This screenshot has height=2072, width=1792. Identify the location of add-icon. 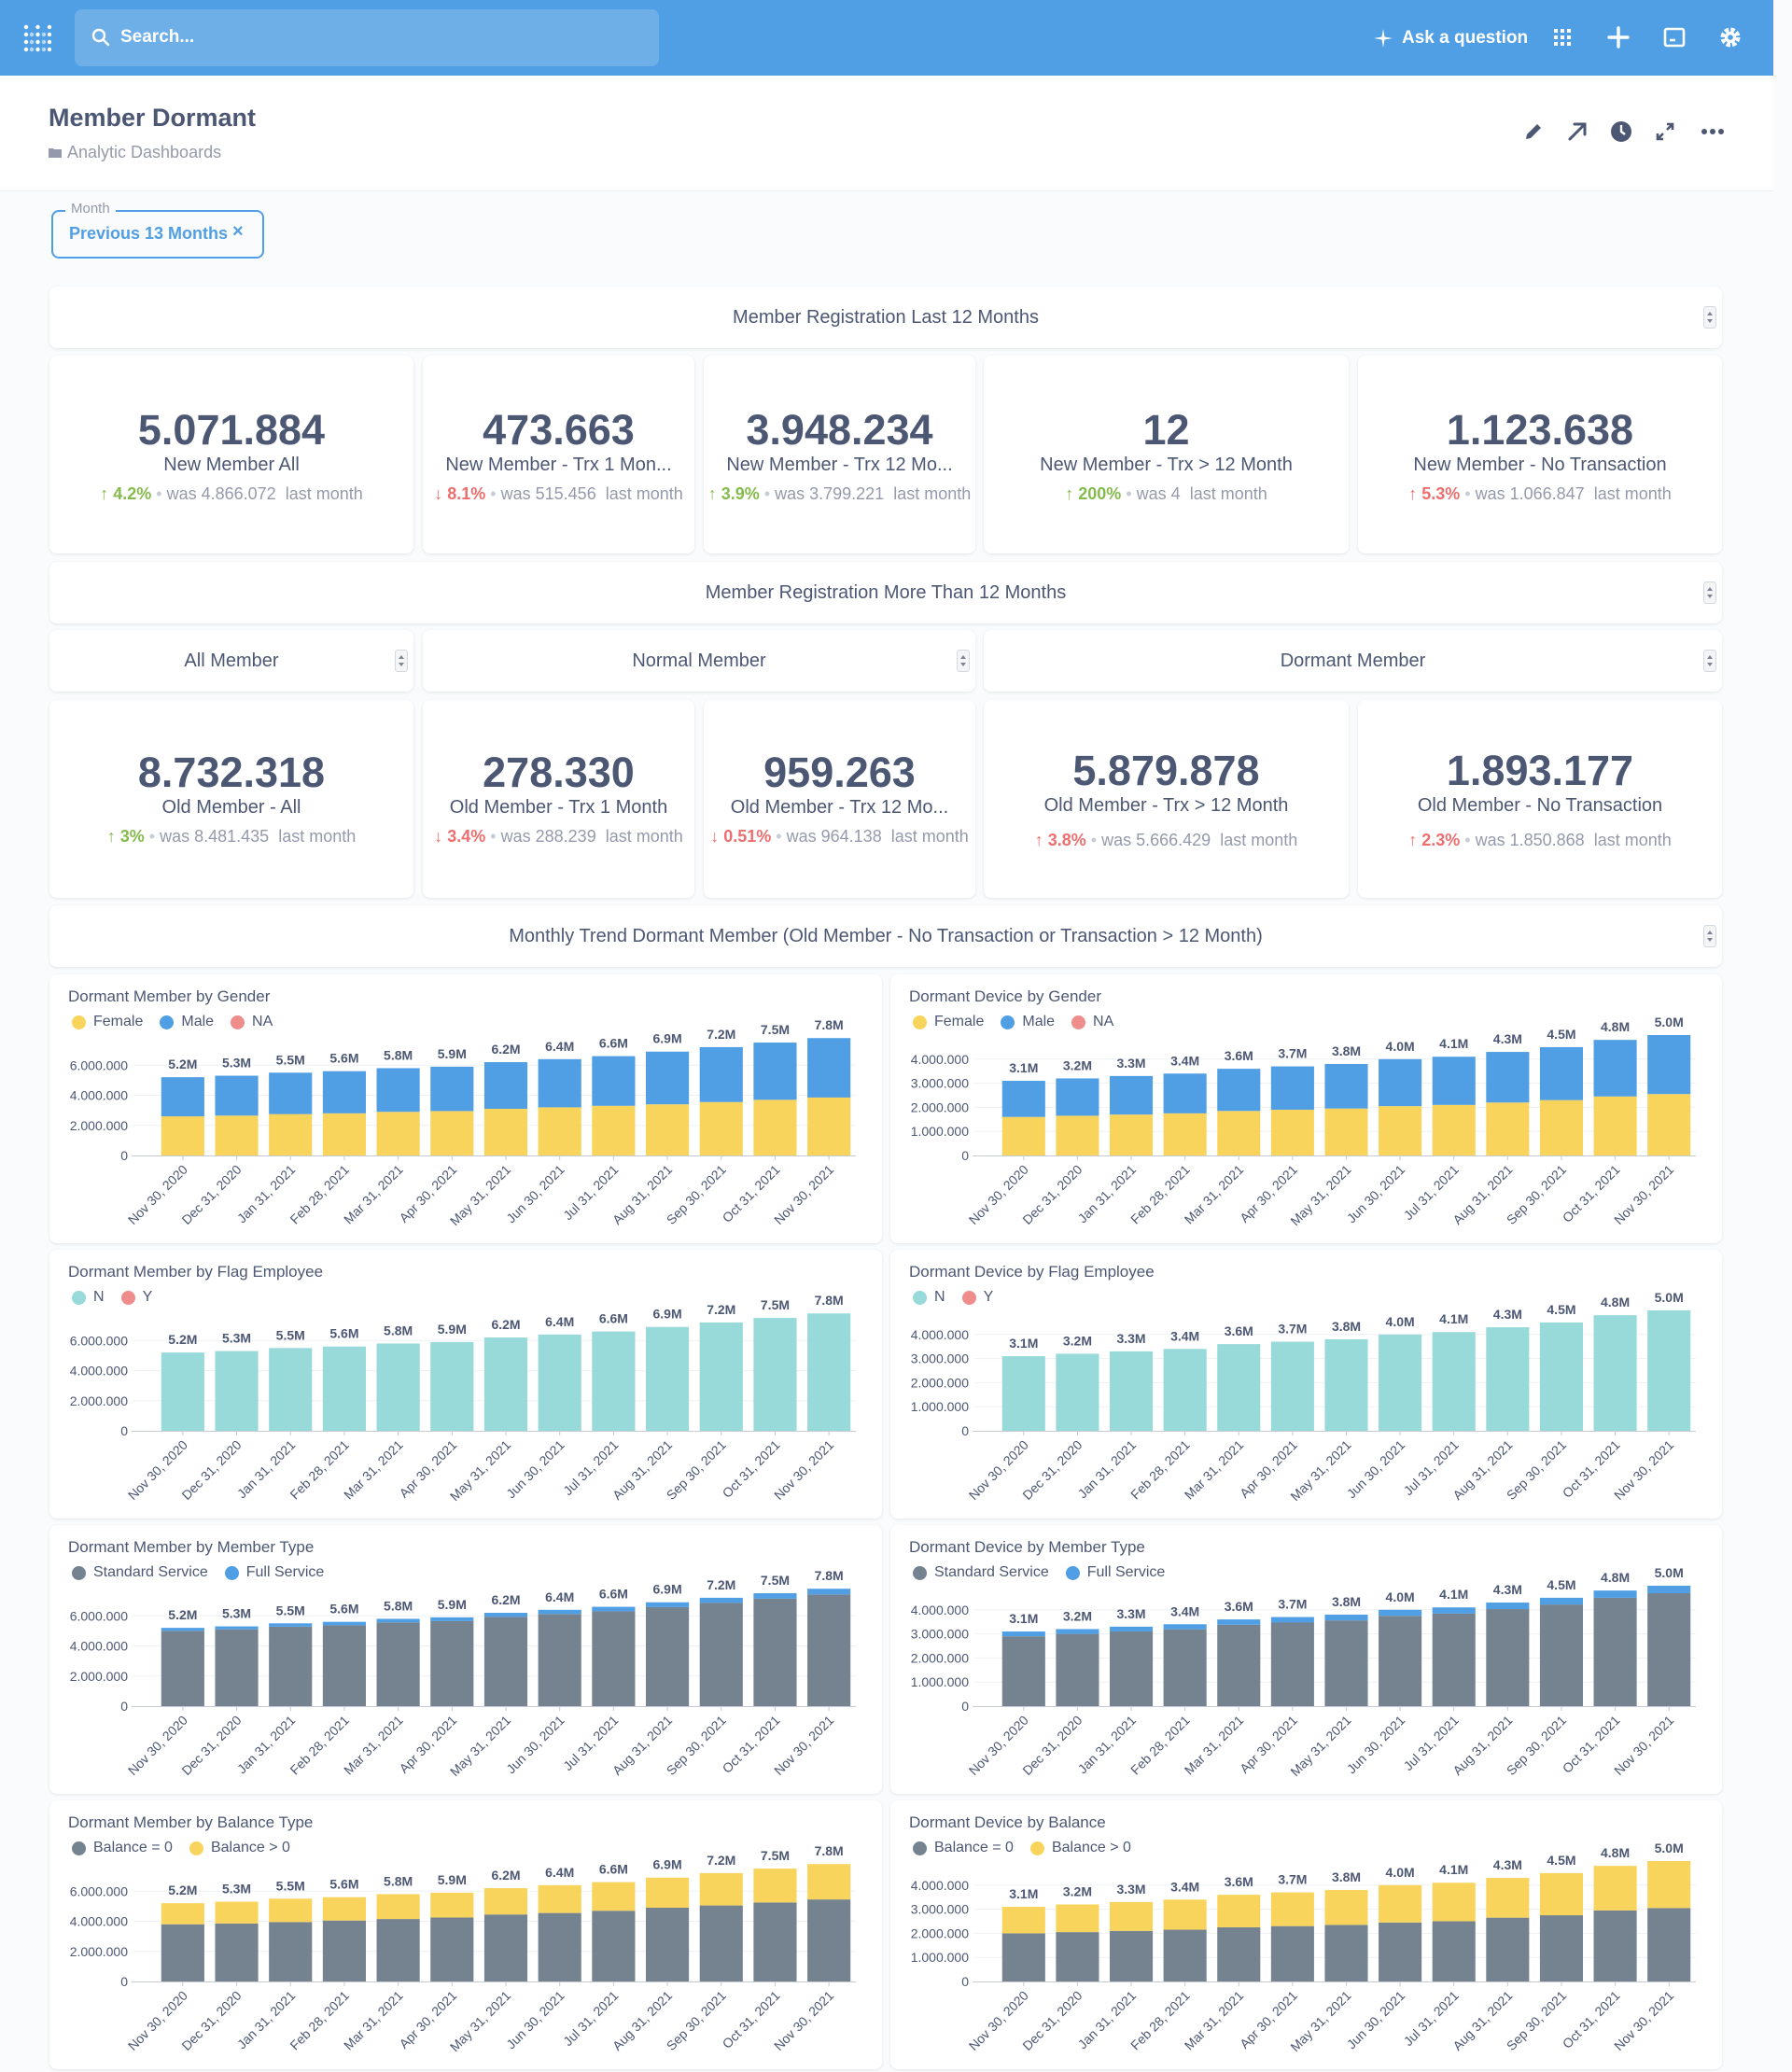
(1618, 37).